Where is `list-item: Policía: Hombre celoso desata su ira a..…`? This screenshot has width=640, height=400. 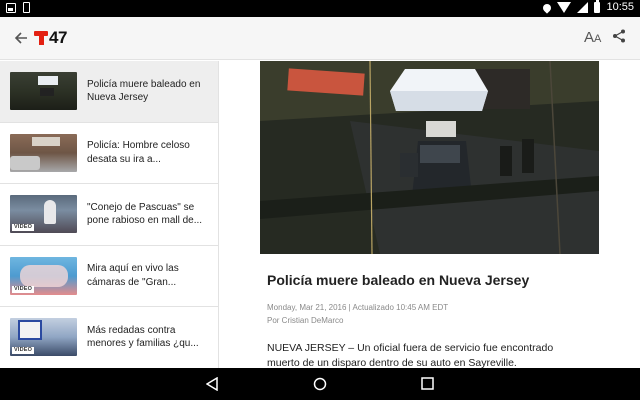
list-item: Policía: Hombre celoso desata su ira a..… is located at coordinates (109, 153).